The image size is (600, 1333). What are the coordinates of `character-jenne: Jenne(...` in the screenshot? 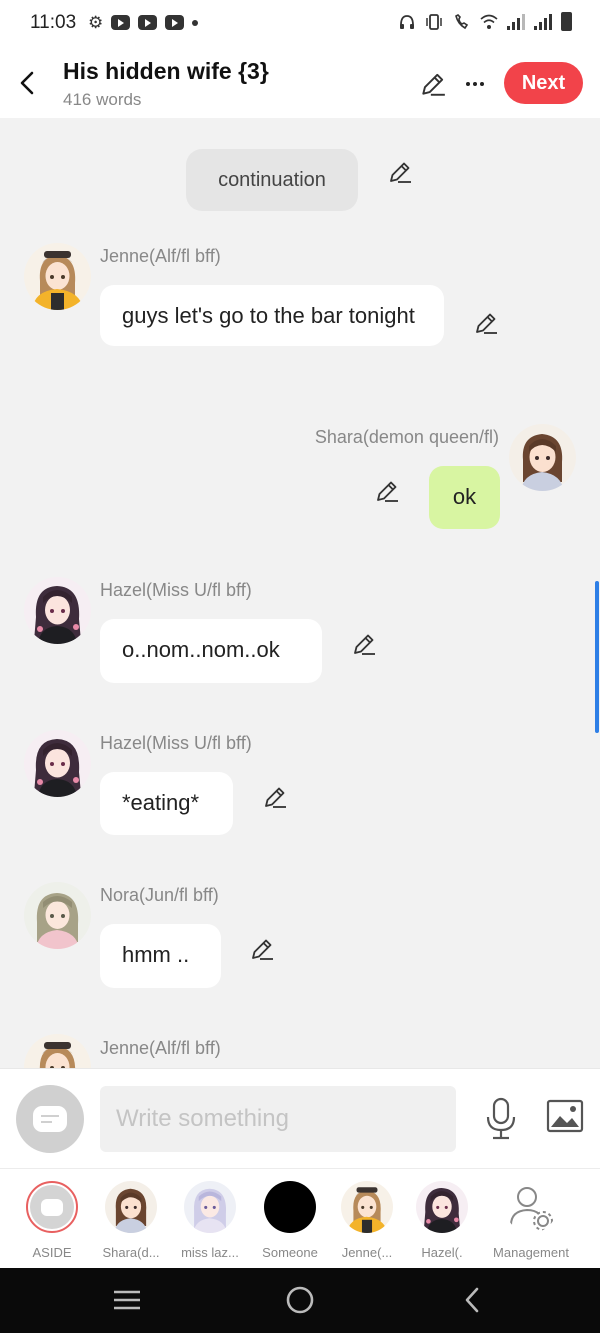 It's located at (367, 1220).